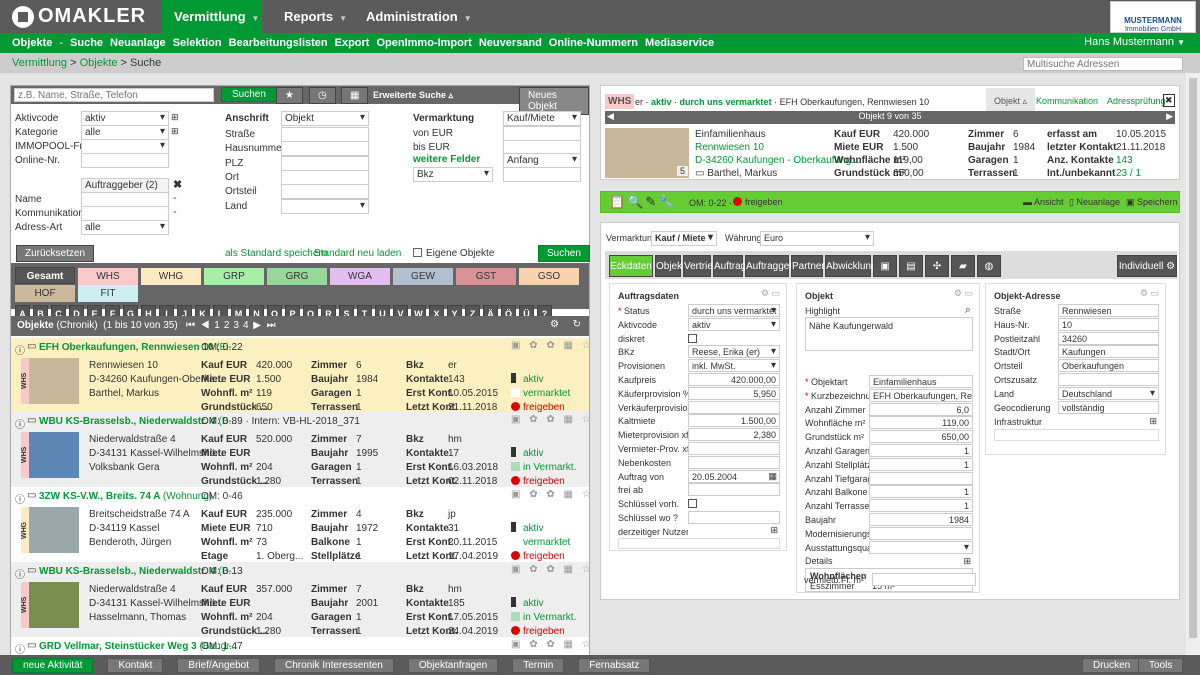  Describe the element at coordinates (79, 16) in the screenshot. I see `logo: OMAKLER` at that location.